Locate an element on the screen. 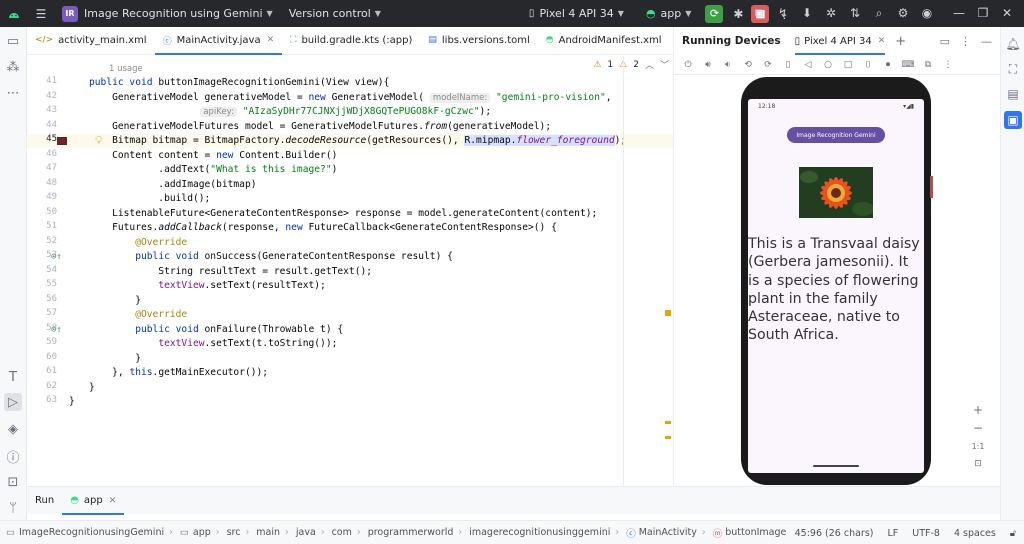  mirror-icon: ⧉ is located at coordinates (928, 65).